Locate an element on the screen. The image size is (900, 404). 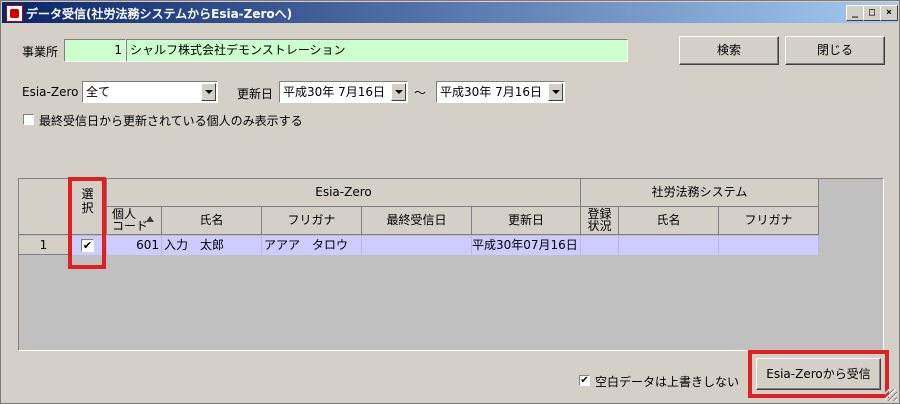
minimize-button: _ is located at coordinates (855, 13).